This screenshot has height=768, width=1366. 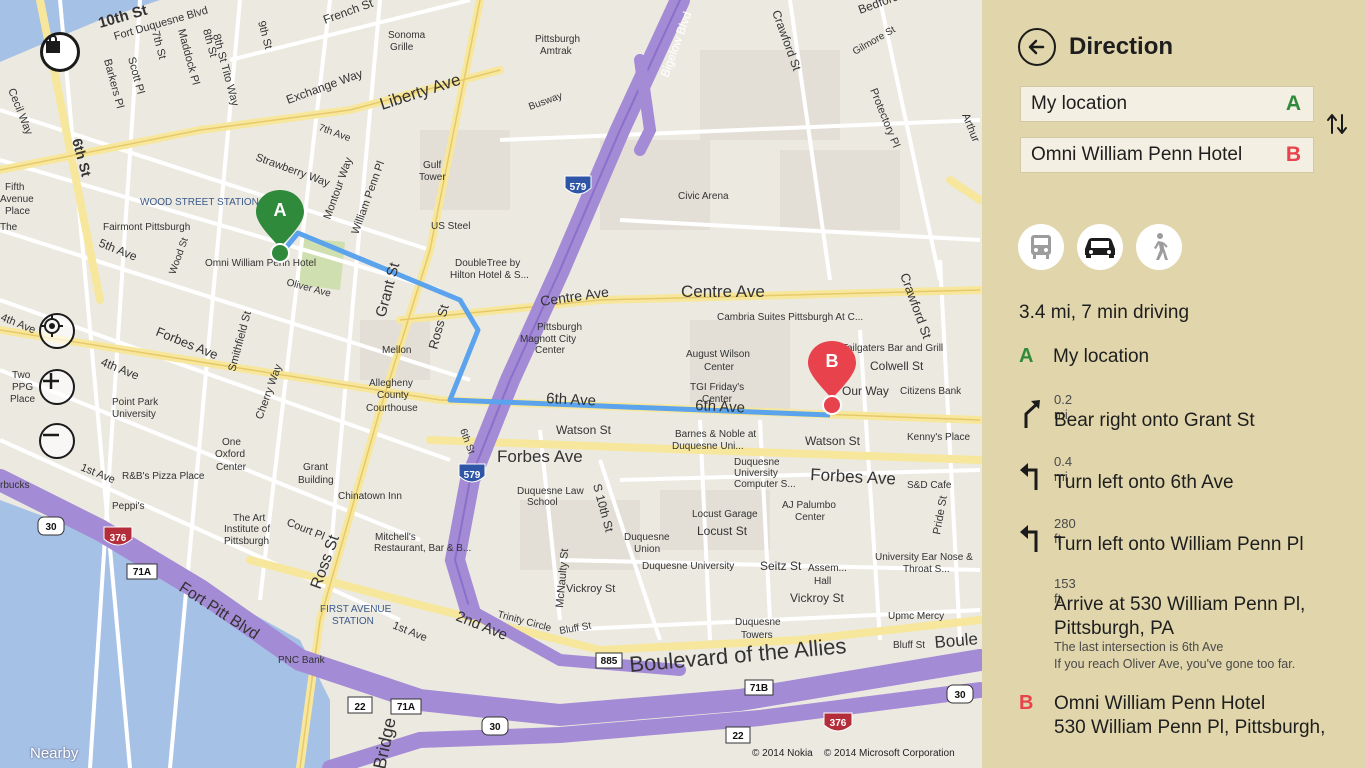 What do you see at coordinates (199, 202) in the screenshot?
I see `map-label: WOOD STREET STATION` at bounding box center [199, 202].